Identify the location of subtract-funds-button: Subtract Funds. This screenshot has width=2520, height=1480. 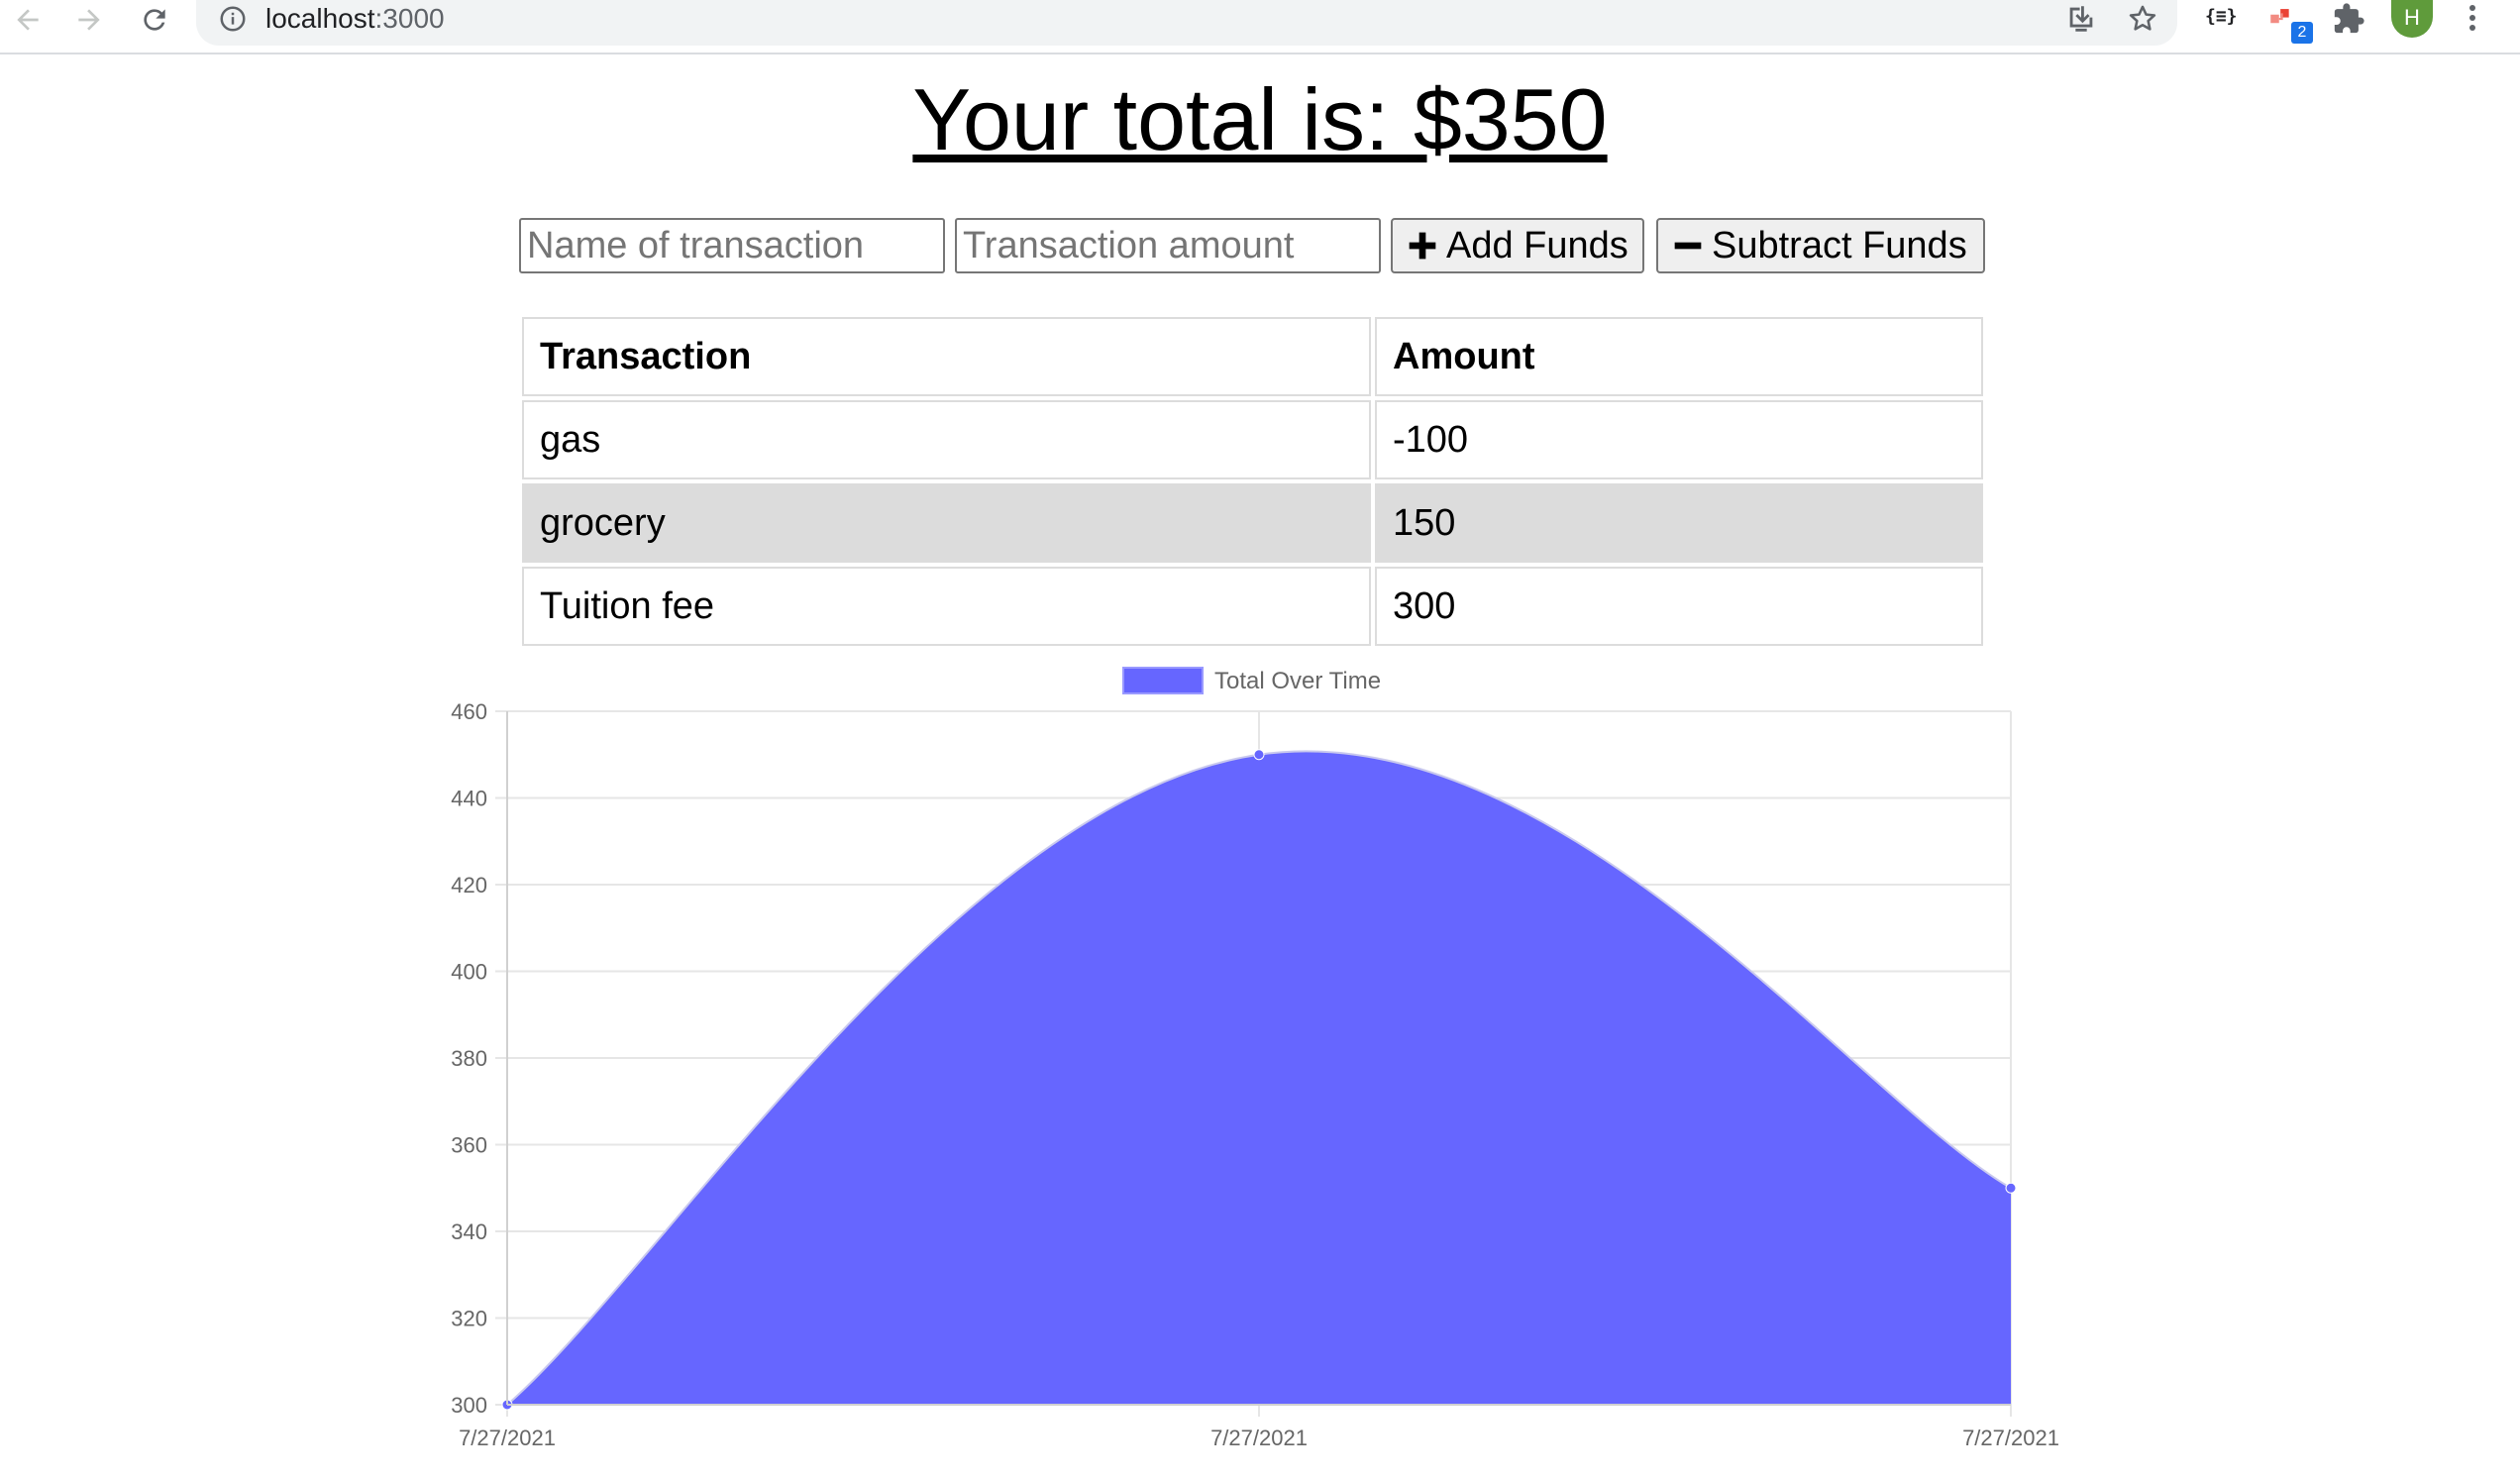
(1820, 245).